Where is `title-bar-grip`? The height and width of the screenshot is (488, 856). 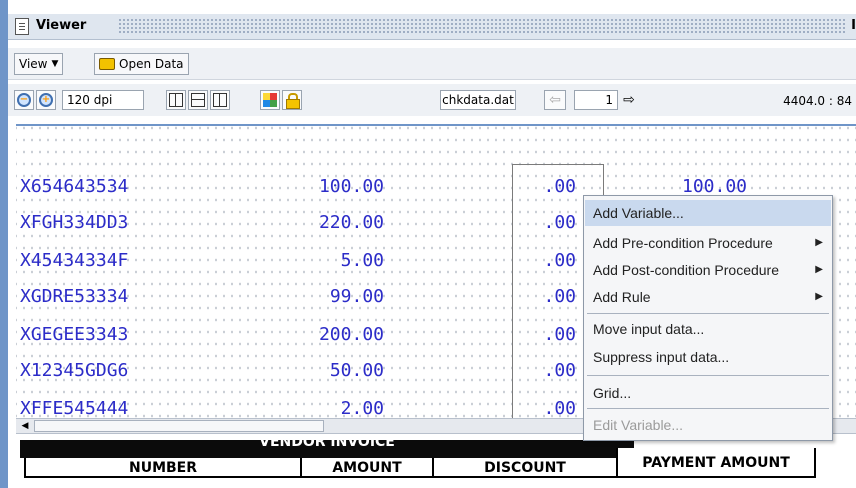
title-bar-grip is located at coordinates (482, 26).